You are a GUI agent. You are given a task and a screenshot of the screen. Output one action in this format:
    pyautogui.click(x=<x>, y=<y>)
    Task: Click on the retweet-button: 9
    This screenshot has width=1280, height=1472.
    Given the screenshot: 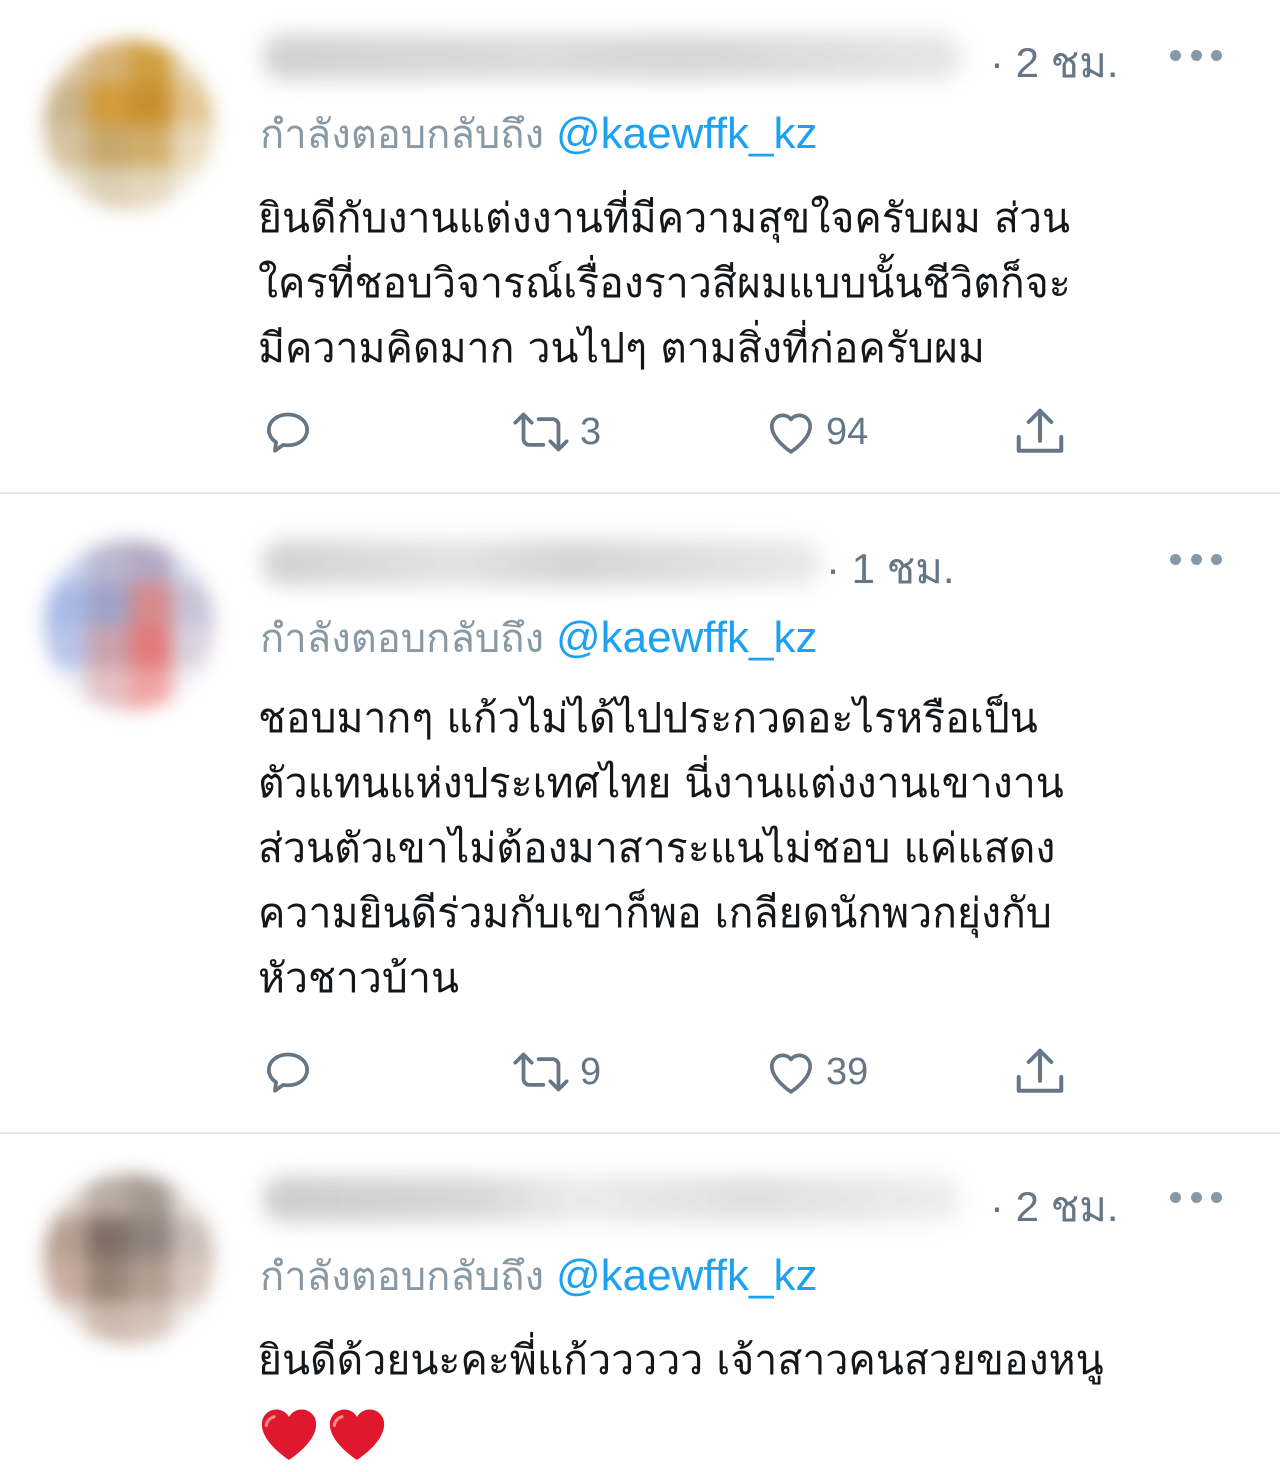 What is the action you would take?
    pyautogui.click(x=554, y=1072)
    